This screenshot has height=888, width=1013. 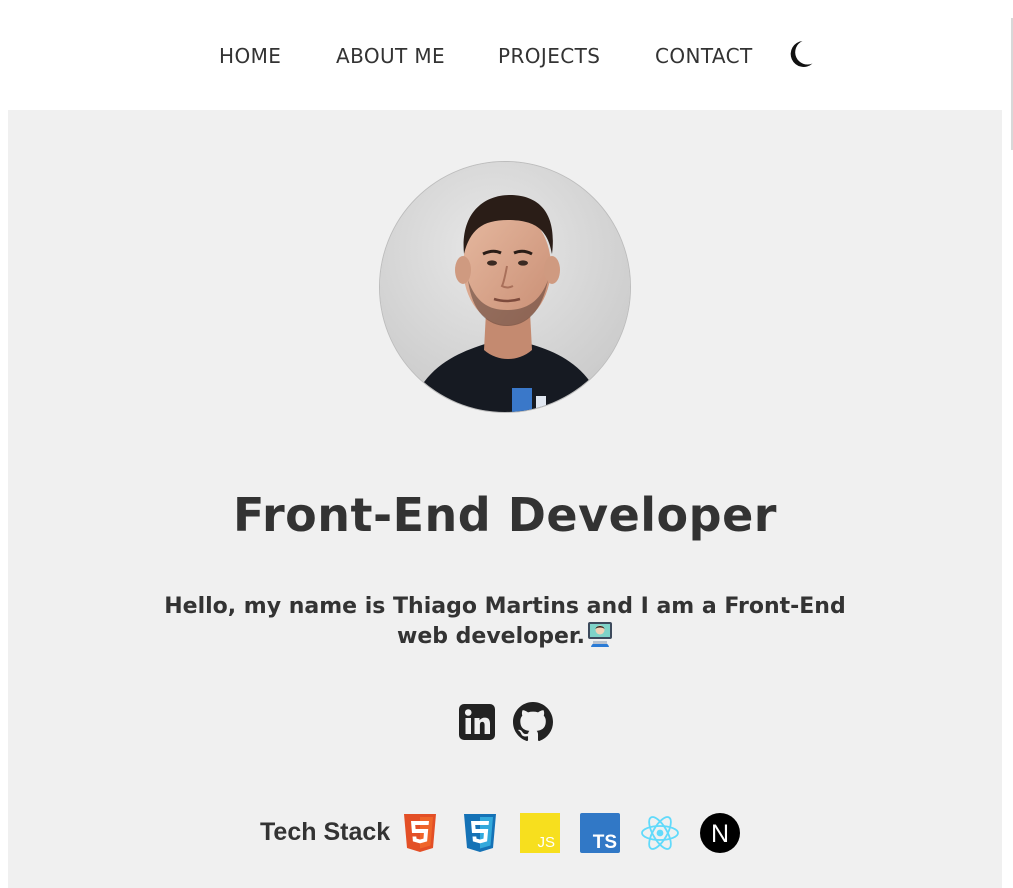 What do you see at coordinates (533, 722) in the screenshot?
I see `github-icon` at bounding box center [533, 722].